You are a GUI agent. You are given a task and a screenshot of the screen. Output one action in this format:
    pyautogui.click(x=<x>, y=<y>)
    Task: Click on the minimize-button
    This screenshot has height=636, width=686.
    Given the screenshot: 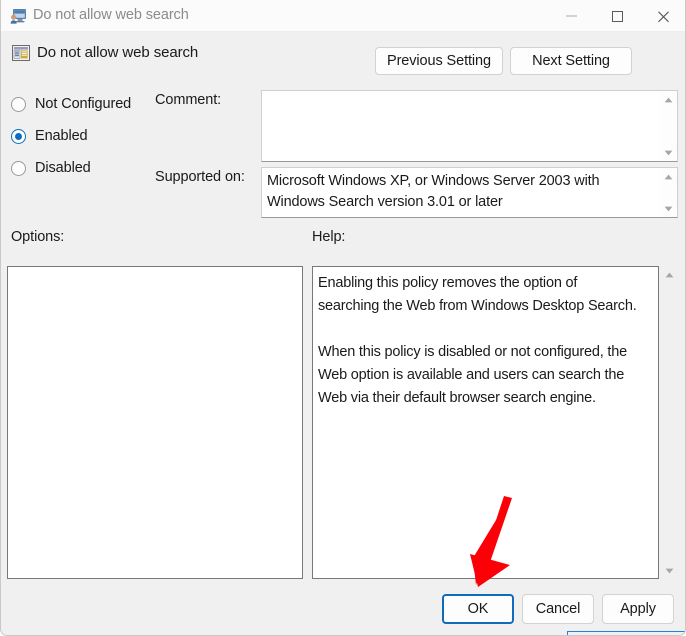 What is the action you would take?
    pyautogui.click(x=572, y=16)
    